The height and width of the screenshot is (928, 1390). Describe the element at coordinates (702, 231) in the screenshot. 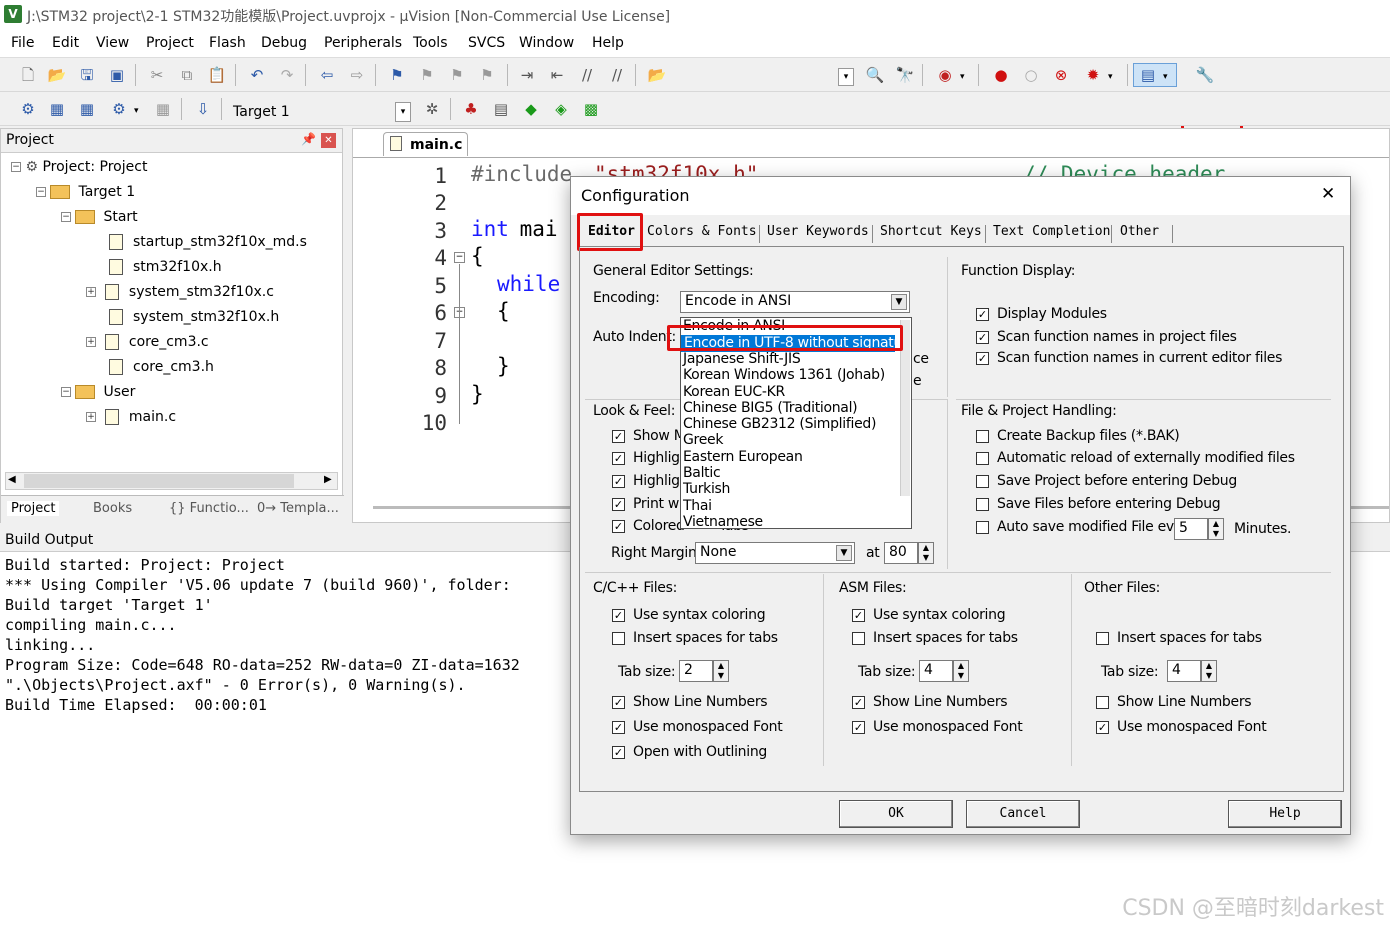

I see `tab-colors-fonts: Colors & Fonts` at that location.